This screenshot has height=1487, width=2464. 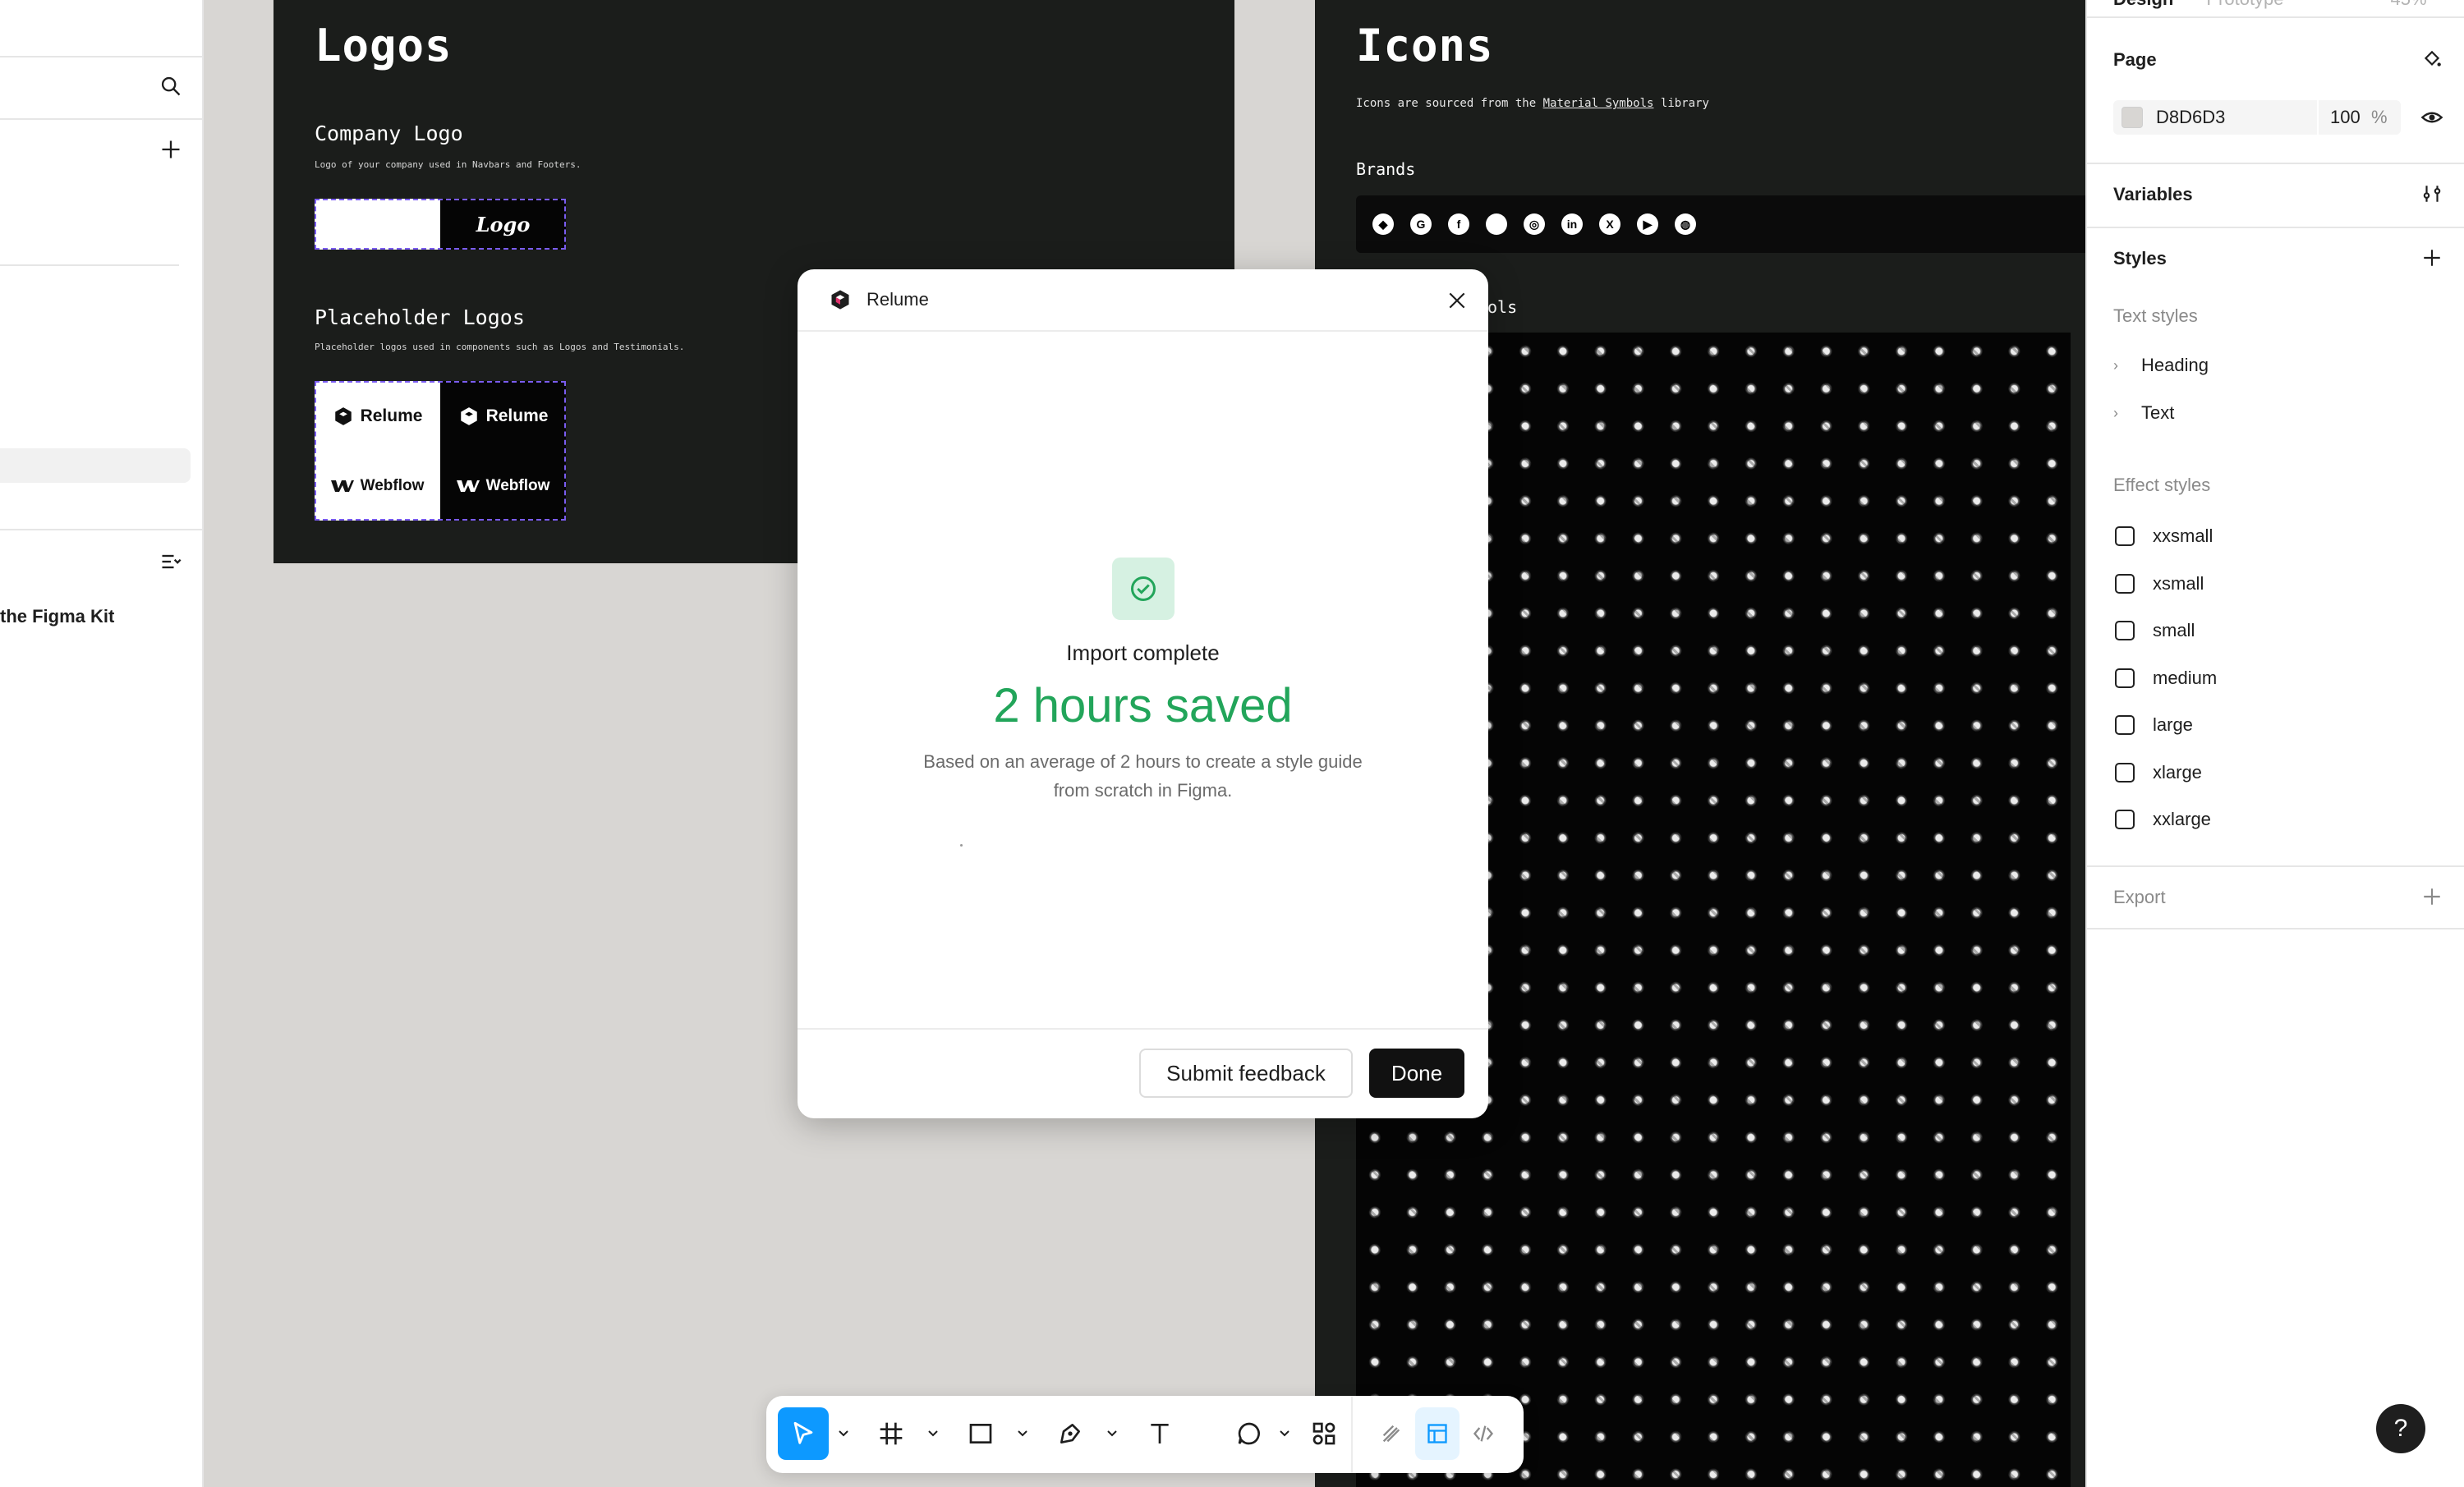 I want to click on instagram-icon: ◎, so click(x=1534, y=224).